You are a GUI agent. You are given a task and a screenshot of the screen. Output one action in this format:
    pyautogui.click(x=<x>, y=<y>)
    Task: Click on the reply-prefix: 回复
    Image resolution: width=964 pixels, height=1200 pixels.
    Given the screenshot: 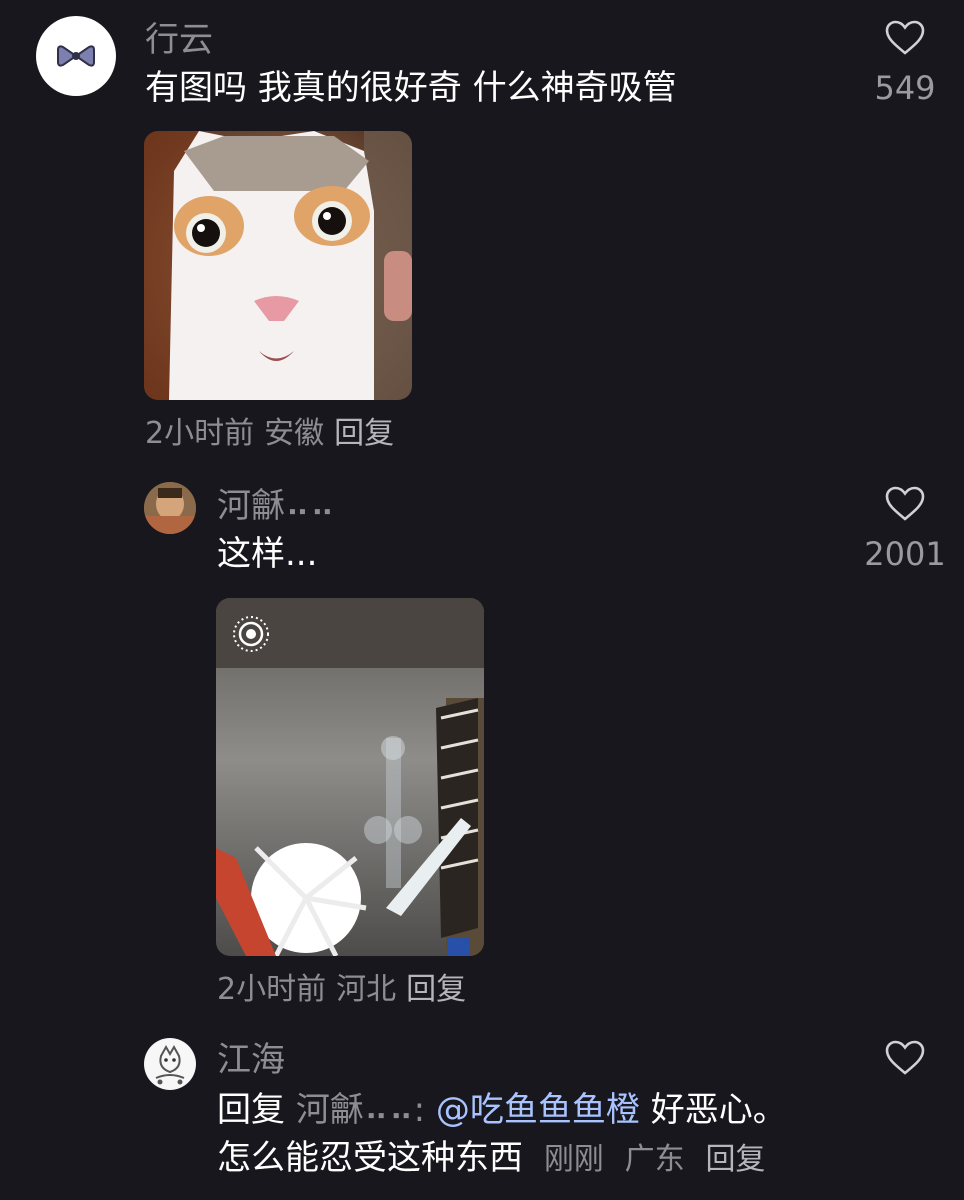 What is the action you would take?
    pyautogui.click(x=251, y=1110)
    